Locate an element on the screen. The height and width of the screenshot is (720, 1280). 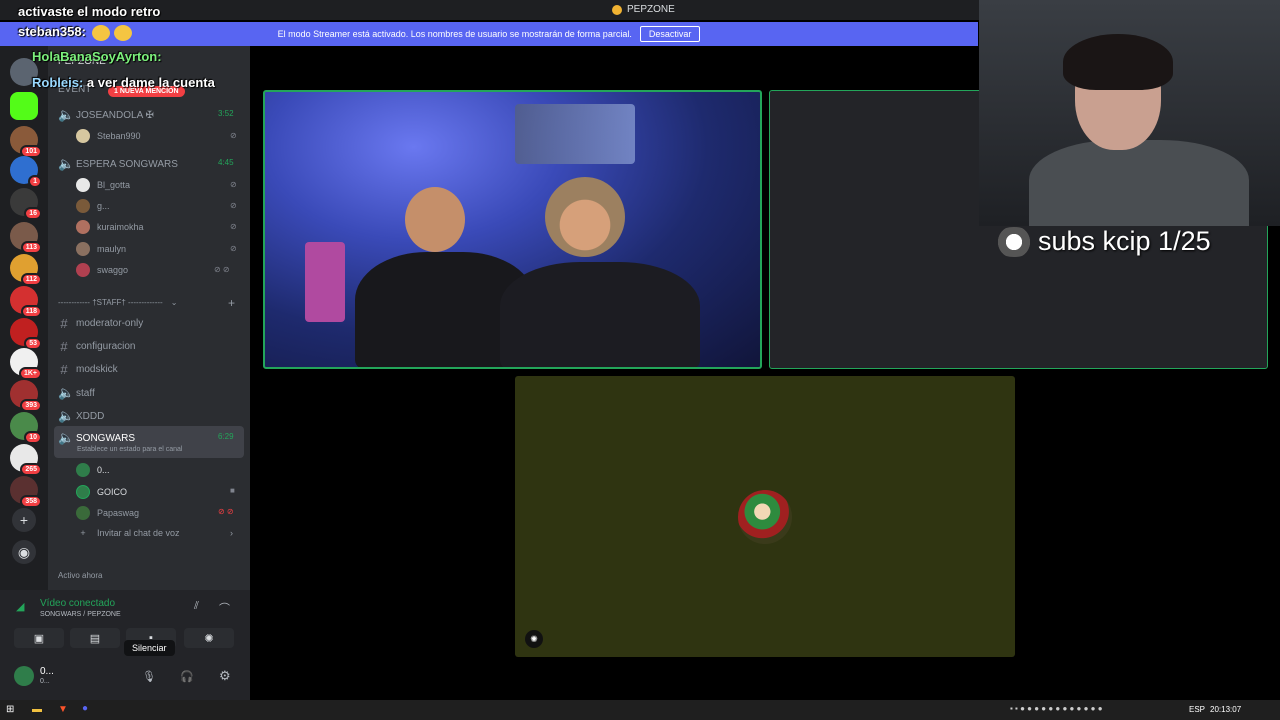
server-icon-5: 16 is located at coordinates (26, 204).